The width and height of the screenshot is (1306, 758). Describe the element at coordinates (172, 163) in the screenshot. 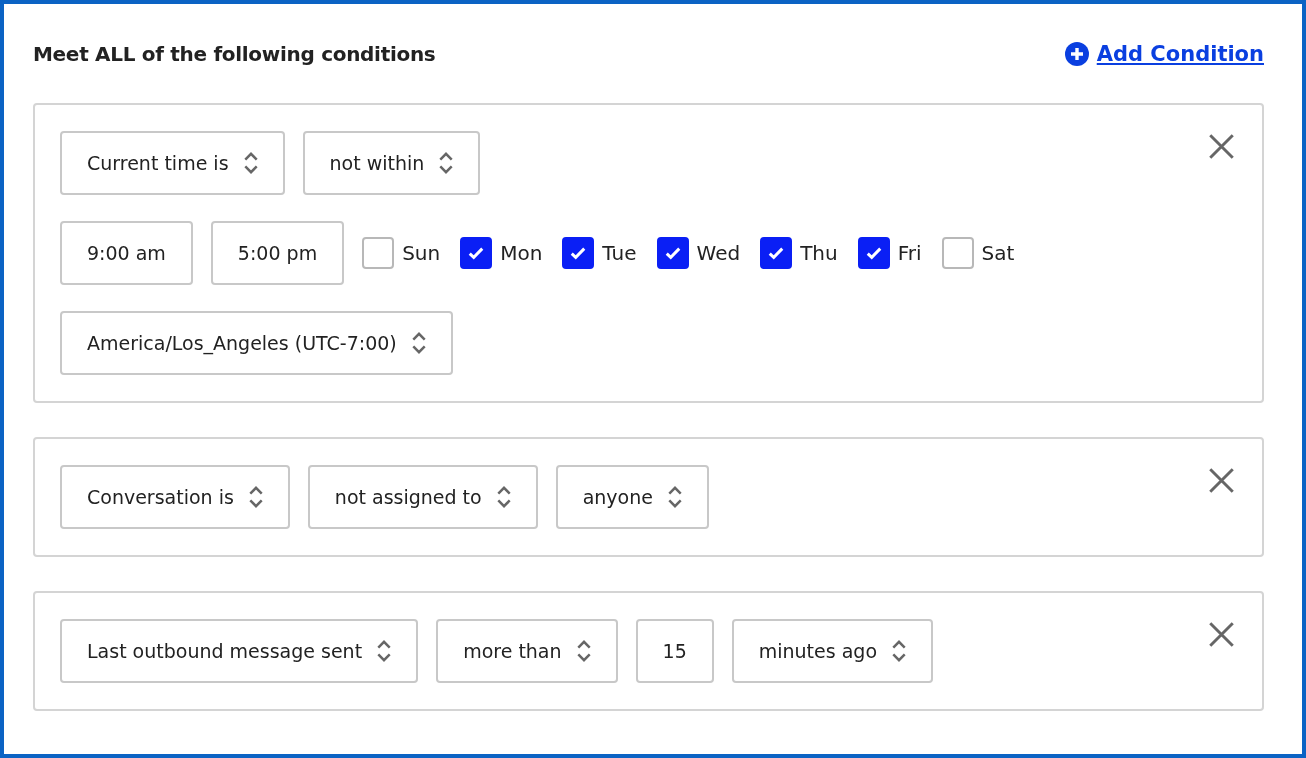

I see `dropdown: Current time is` at that location.